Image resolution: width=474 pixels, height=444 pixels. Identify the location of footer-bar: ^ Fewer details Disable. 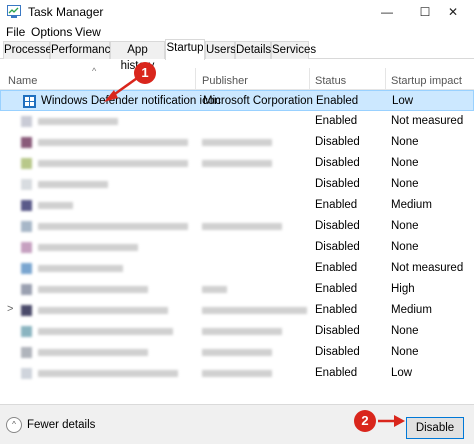
(237, 424).